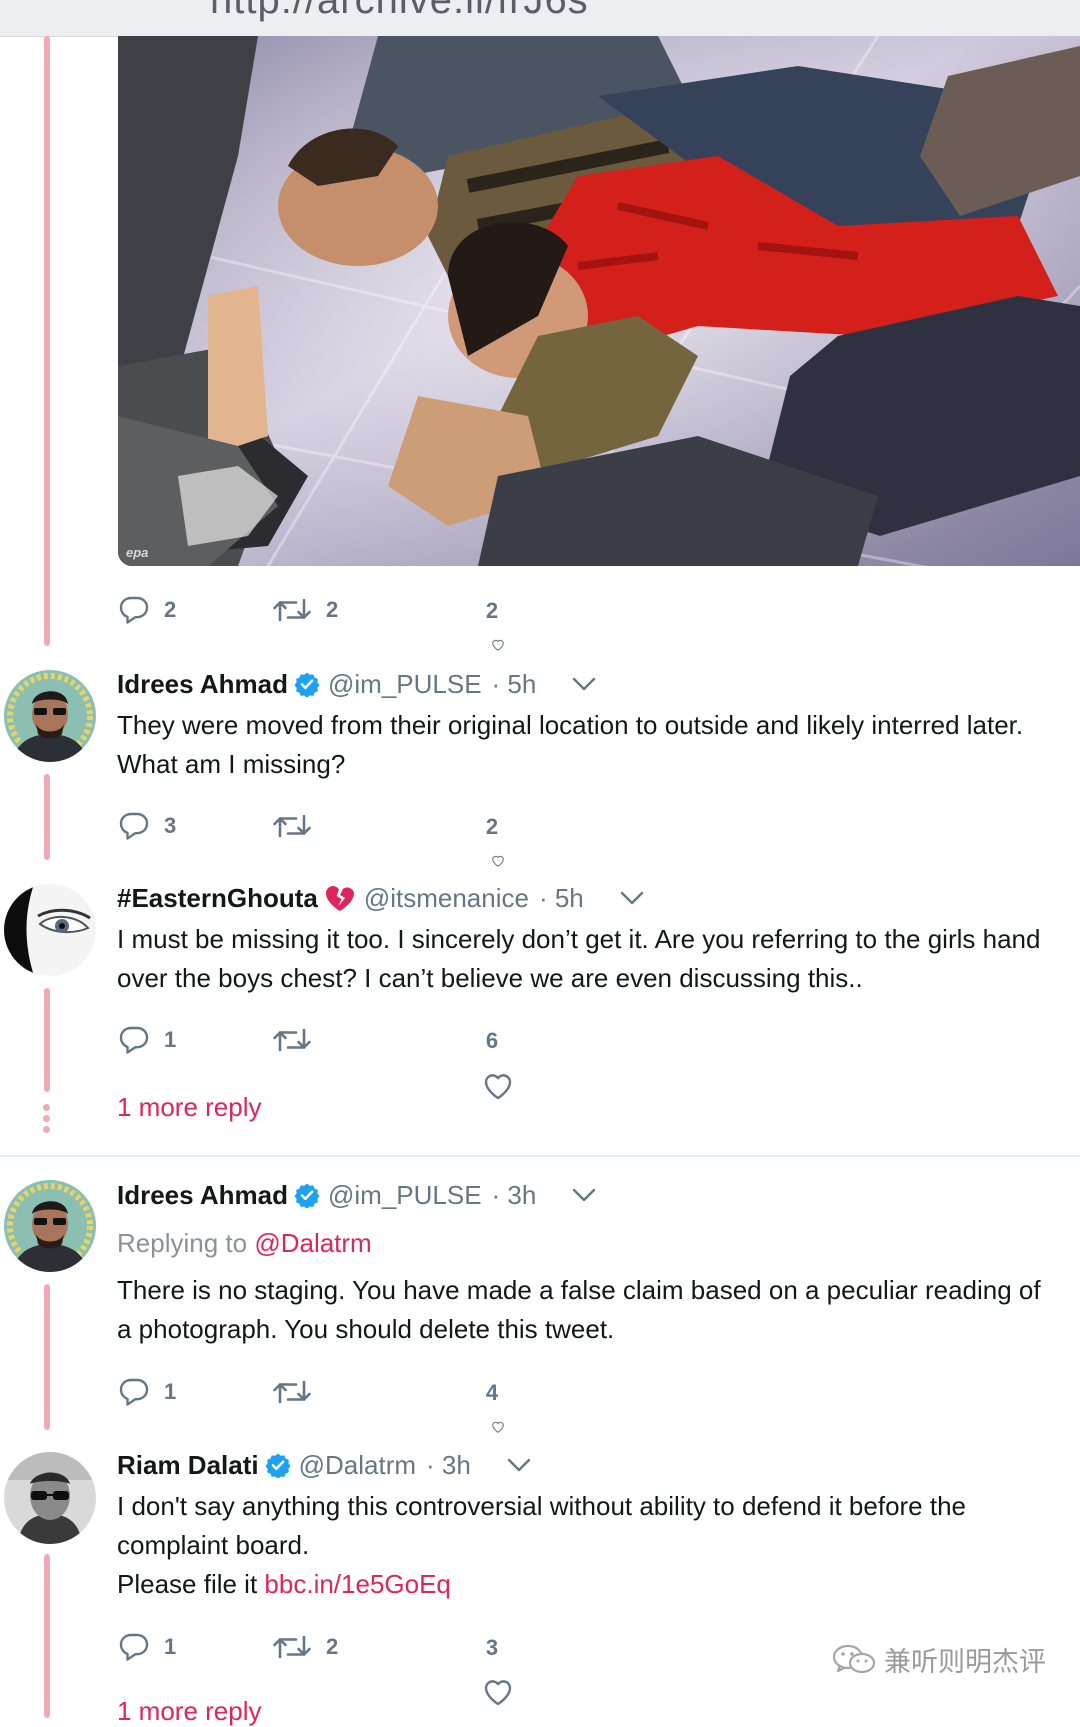 The image size is (1080, 1727). I want to click on broken-heart-icon, so click(340, 898).